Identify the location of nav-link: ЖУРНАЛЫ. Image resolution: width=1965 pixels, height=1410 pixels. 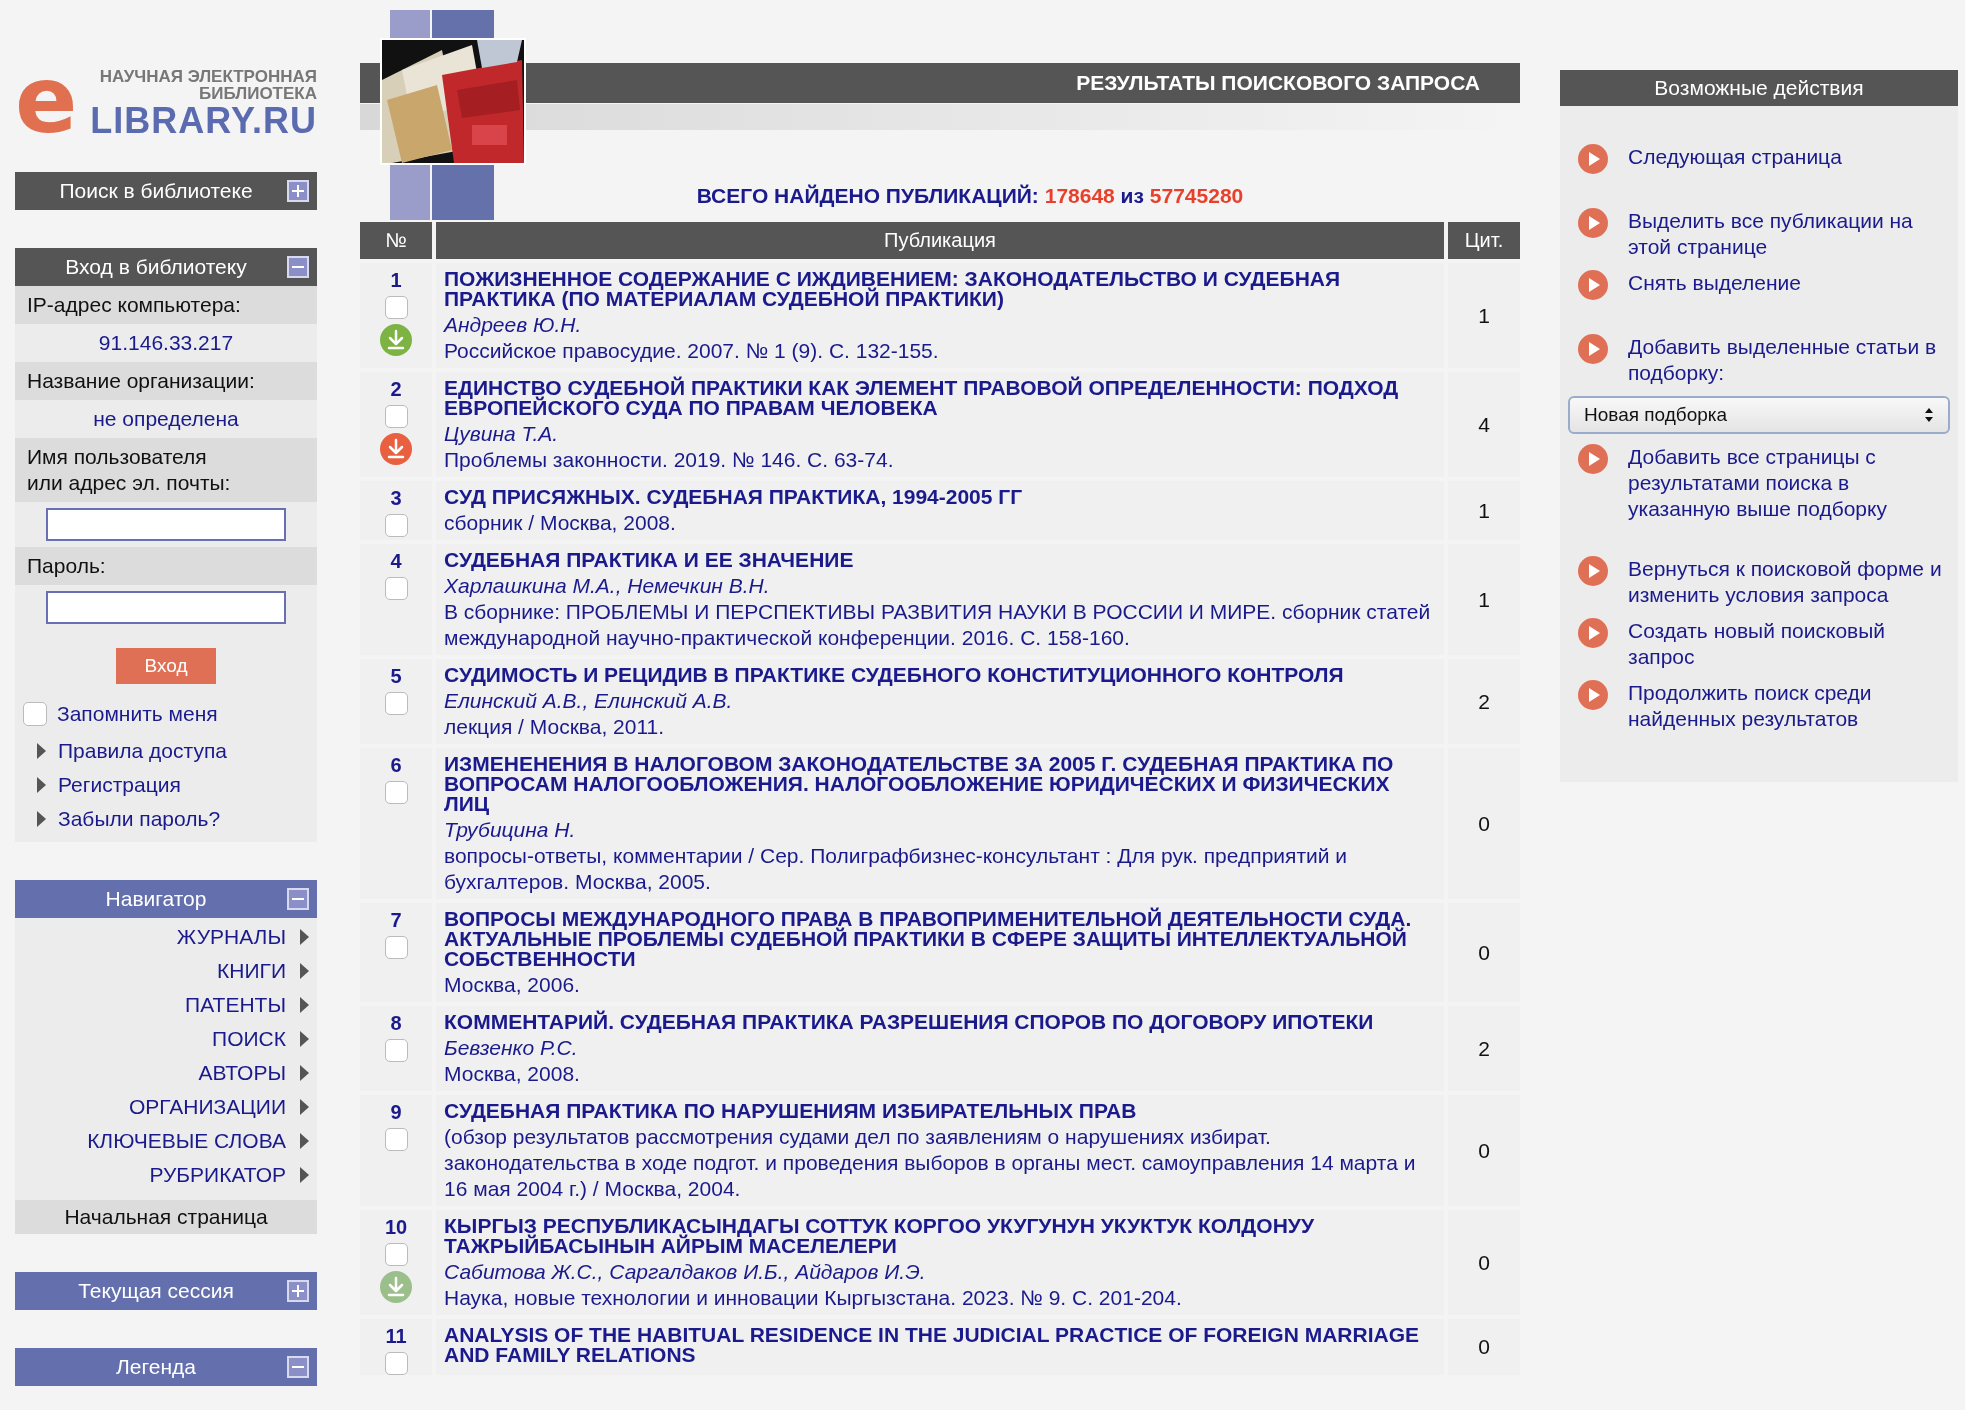
(231, 936).